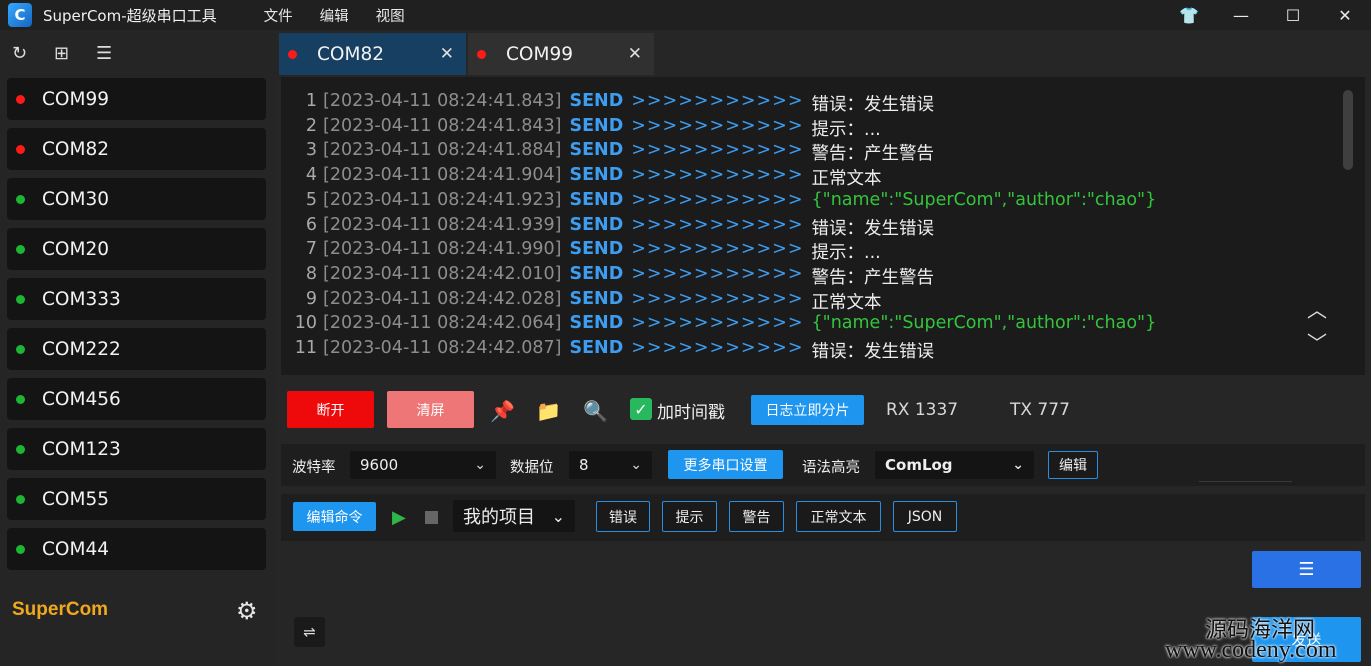 The height and width of the screenshot is (666, 1371). I want to click on divider, so click(1245, 481).